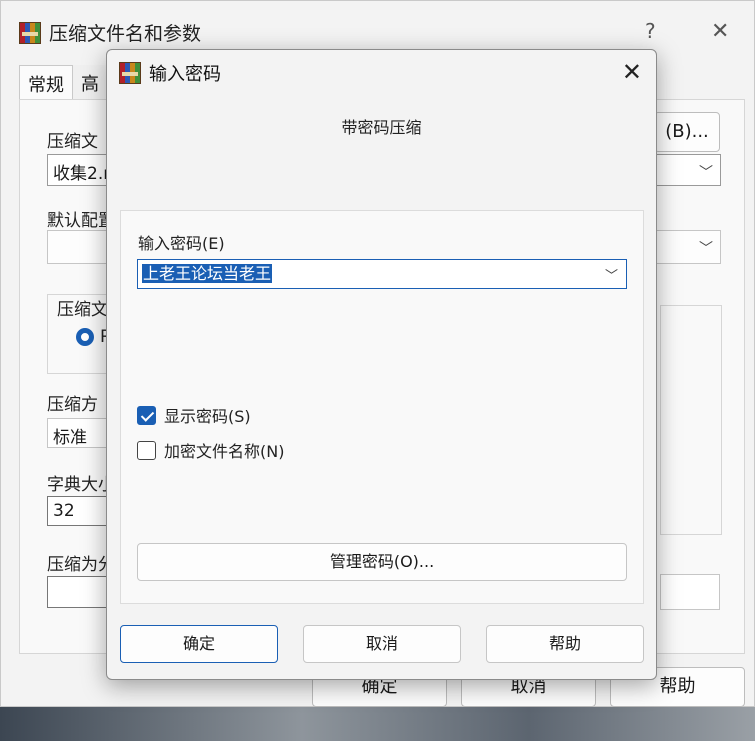  What do you see at coordinates (690, 592) in the screenshot?
I see `right-field` at bounding box center [690, 592].